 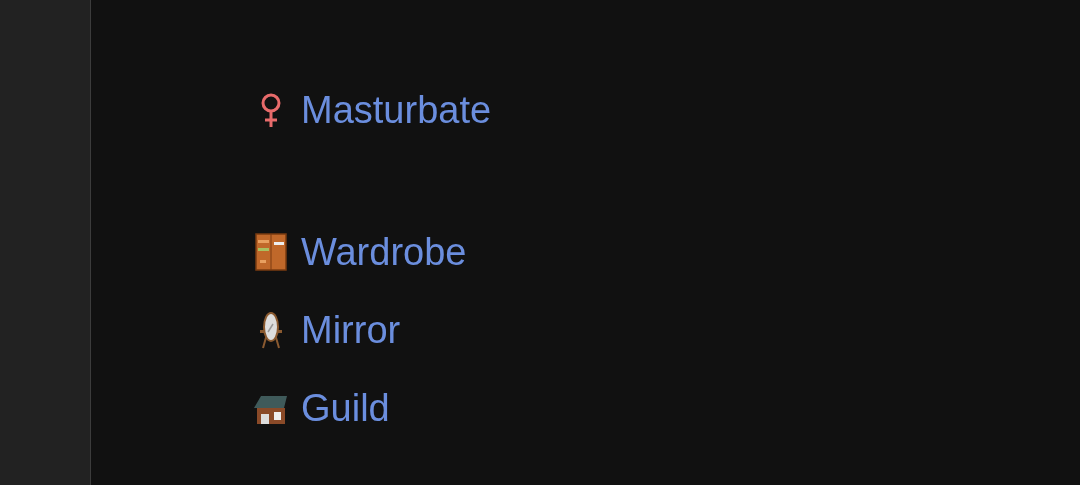 I want to click on action-link: Wardrobe, so click(x=384, y=252).